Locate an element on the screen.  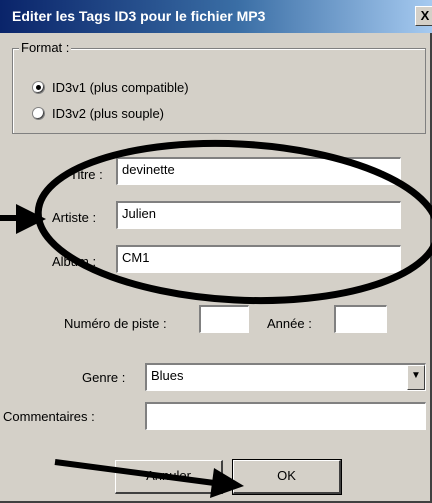
radio-checked-icon is located at coordinates (38, 87).